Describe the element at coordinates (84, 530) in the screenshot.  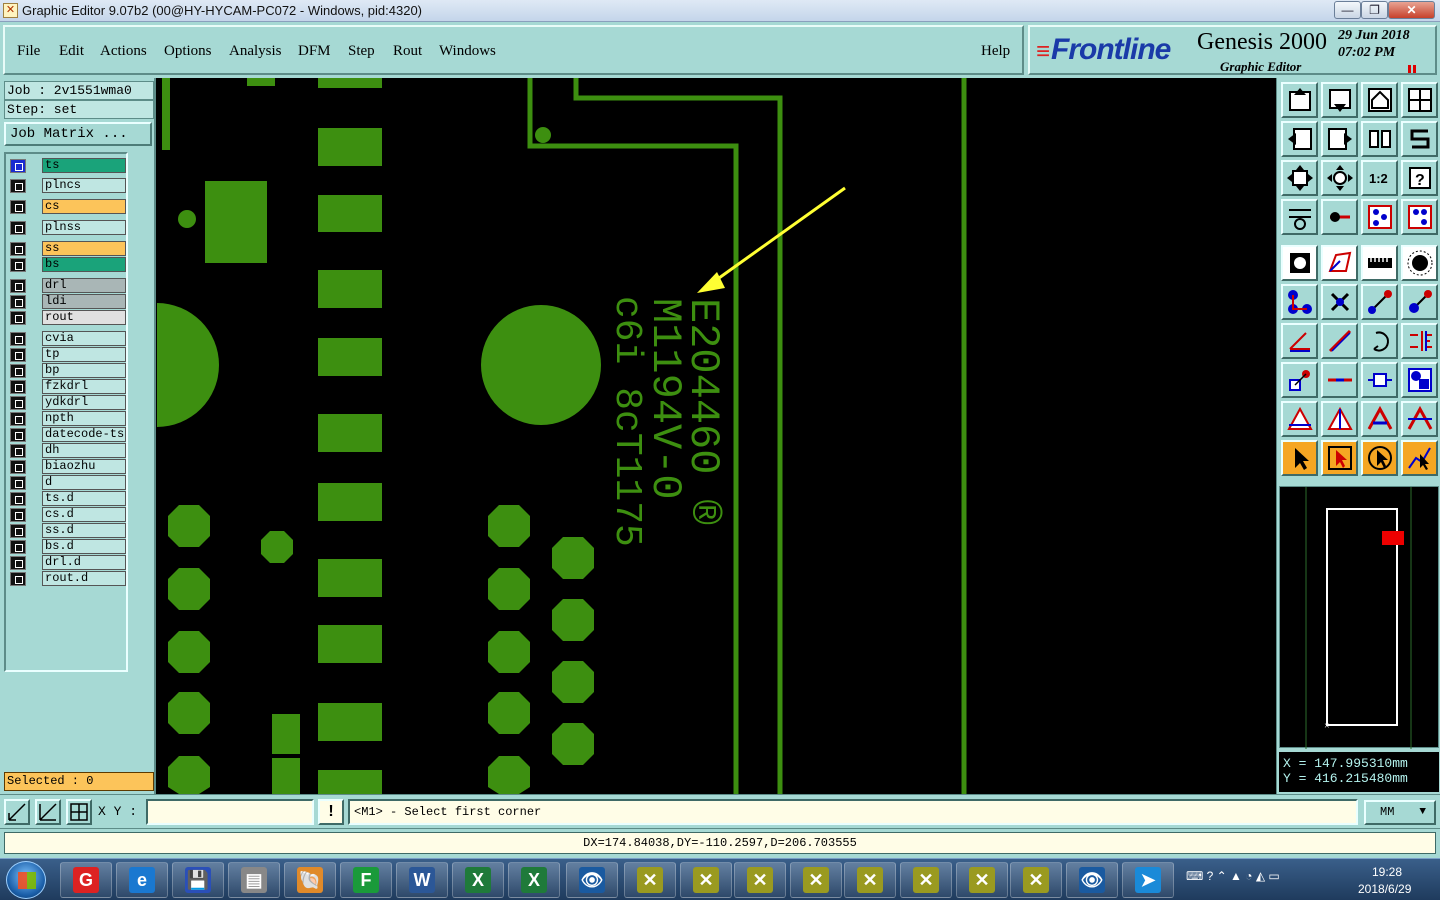
I see `layer-name: ss.d` at that location.